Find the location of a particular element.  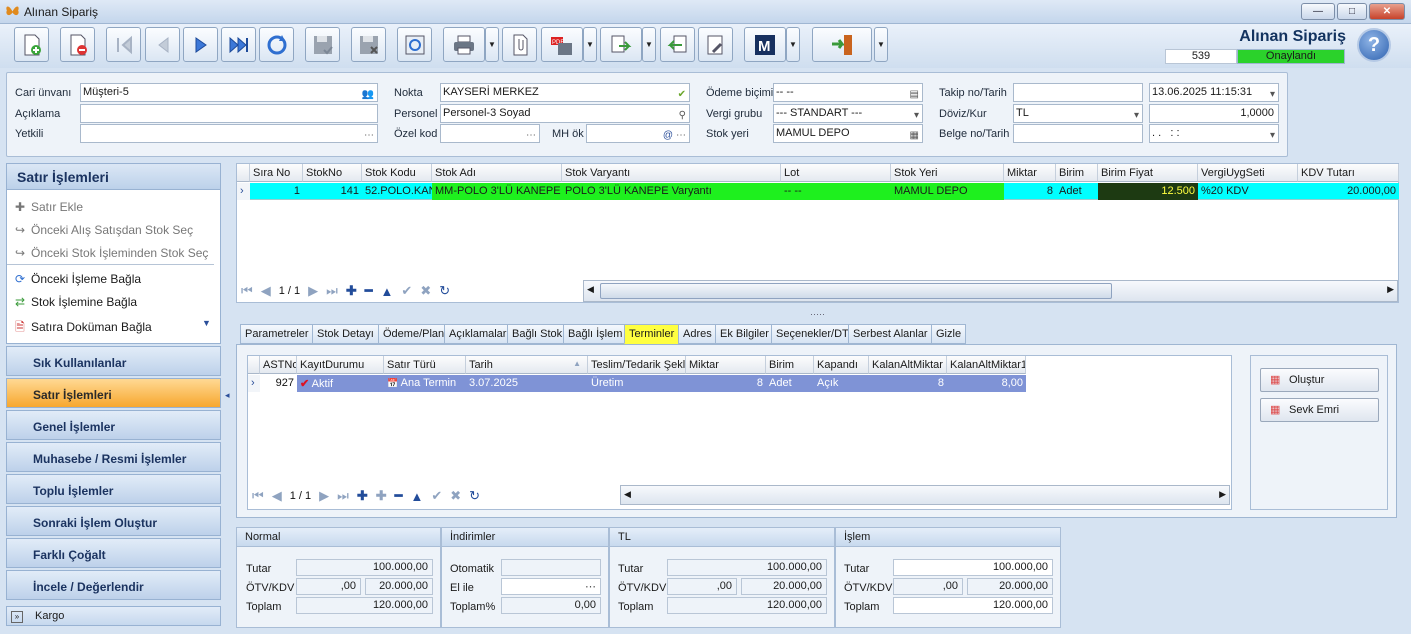

col-birim-fiyat: Birim Fiyat is located at coordinates (1148, 173).